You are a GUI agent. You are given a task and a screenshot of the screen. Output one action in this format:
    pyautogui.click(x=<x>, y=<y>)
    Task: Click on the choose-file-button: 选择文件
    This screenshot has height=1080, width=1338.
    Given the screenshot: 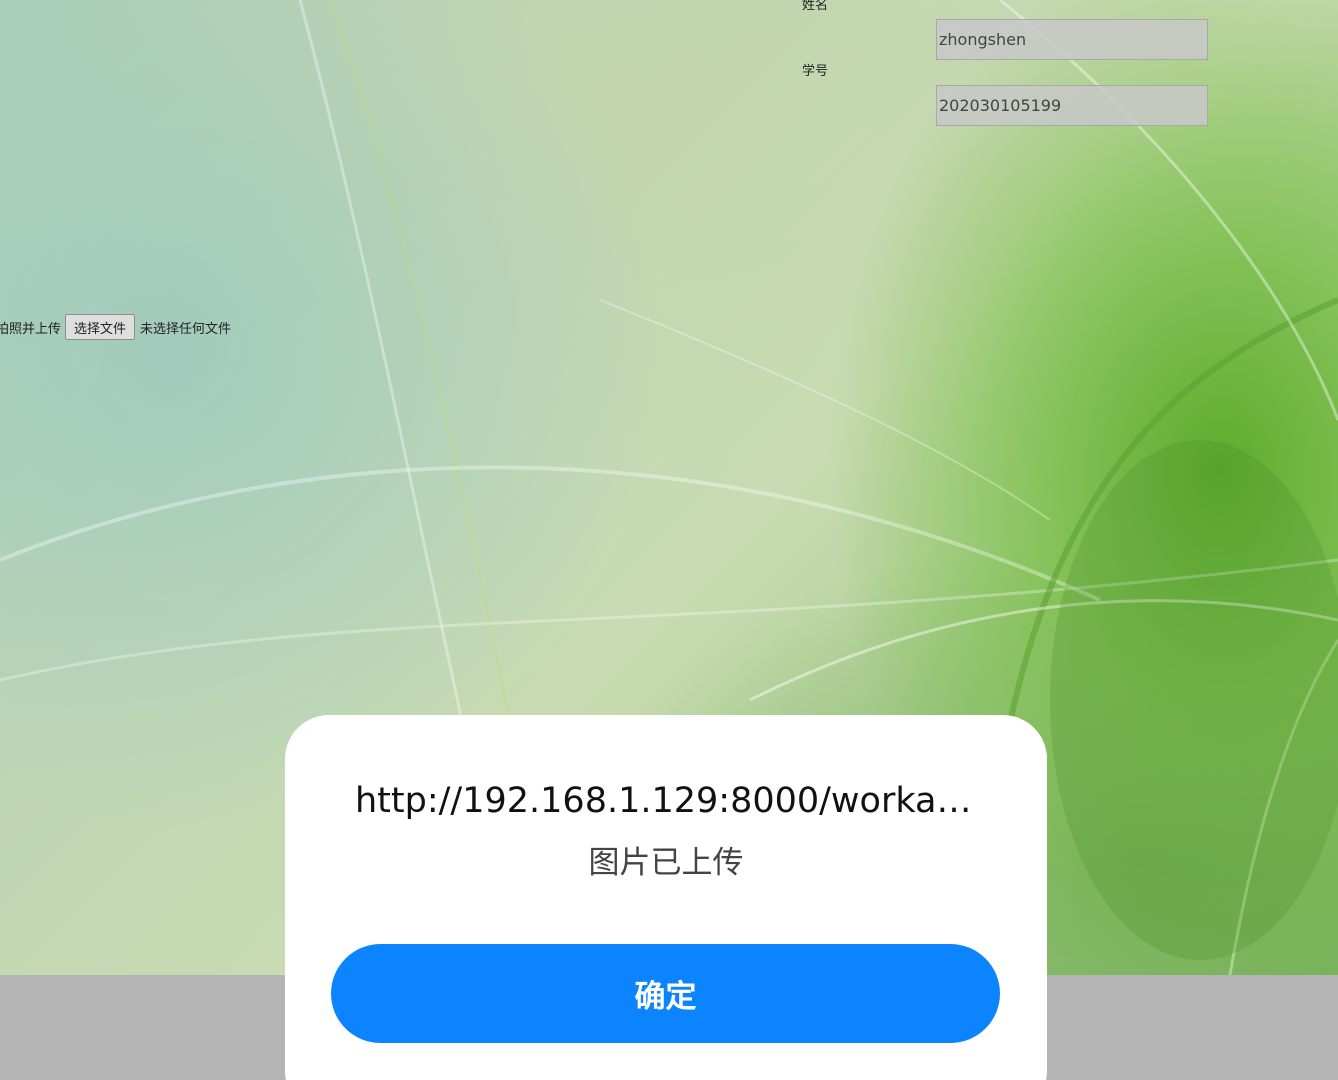 What is the action you would take?
    pyautogui.click(x=100, y=327)
    